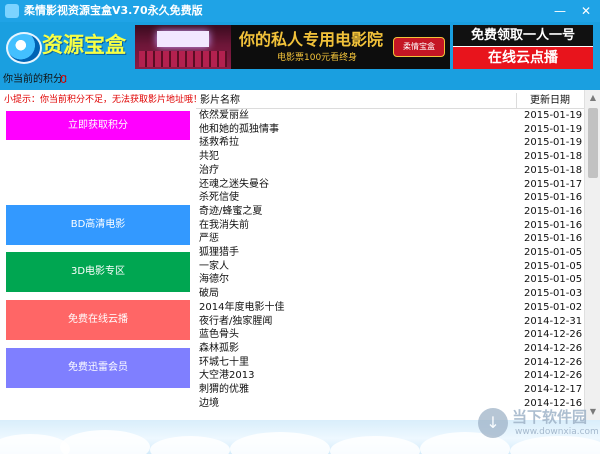 The image size is (600, 454). I want to click on table-row: 森林孤影 2014-12-26, so click(390, 349).